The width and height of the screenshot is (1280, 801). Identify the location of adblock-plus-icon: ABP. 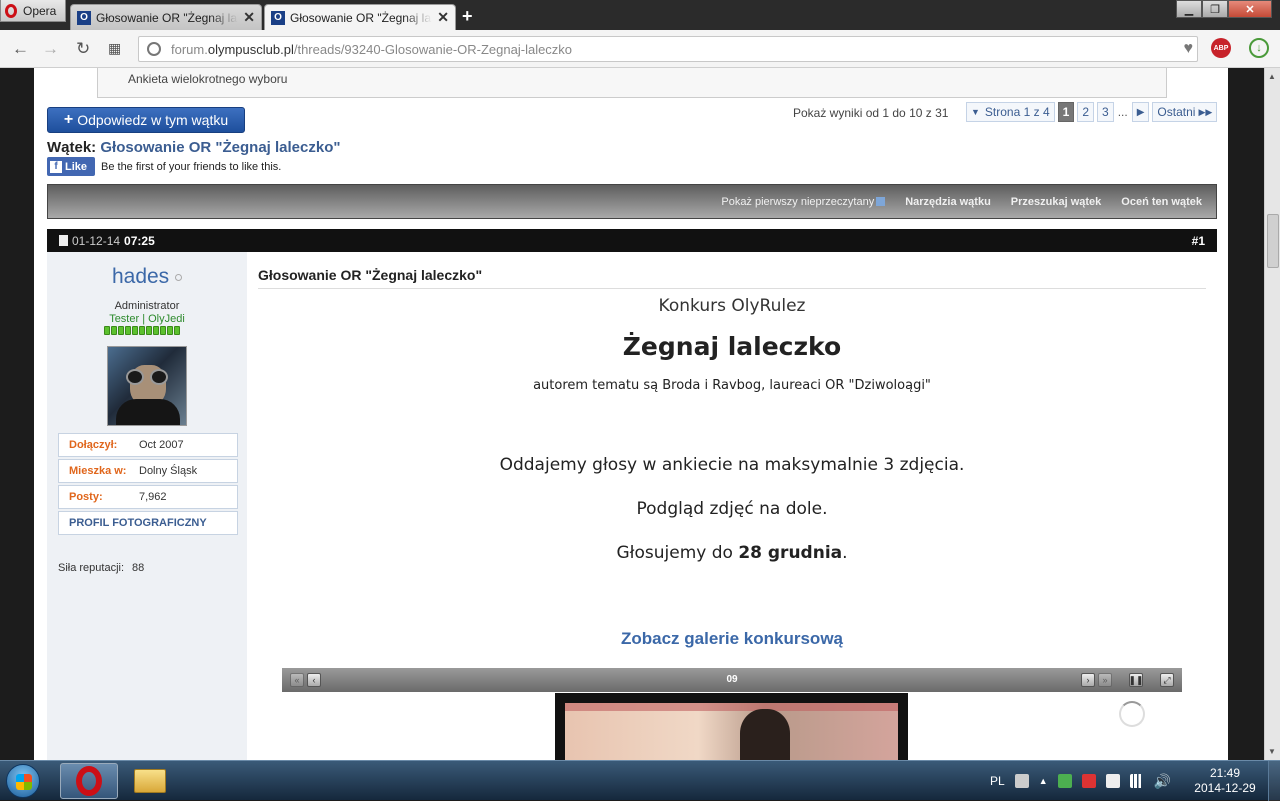
(1221, 48).